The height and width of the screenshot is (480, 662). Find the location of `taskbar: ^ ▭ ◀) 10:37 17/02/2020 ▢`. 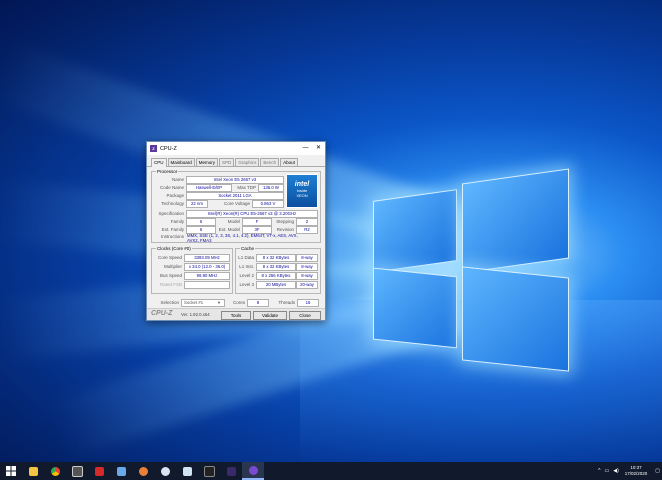

taskbar: ^ ▭ ◀) 10:37 17/02/2020 ▢ is located at coordinates (331, 471).